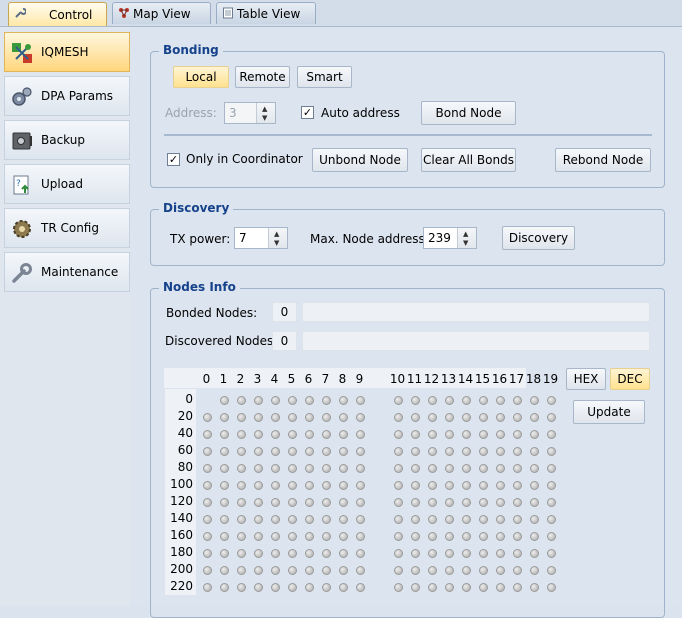  I want to click on bonding-title: Bonding, so click(191, 50).